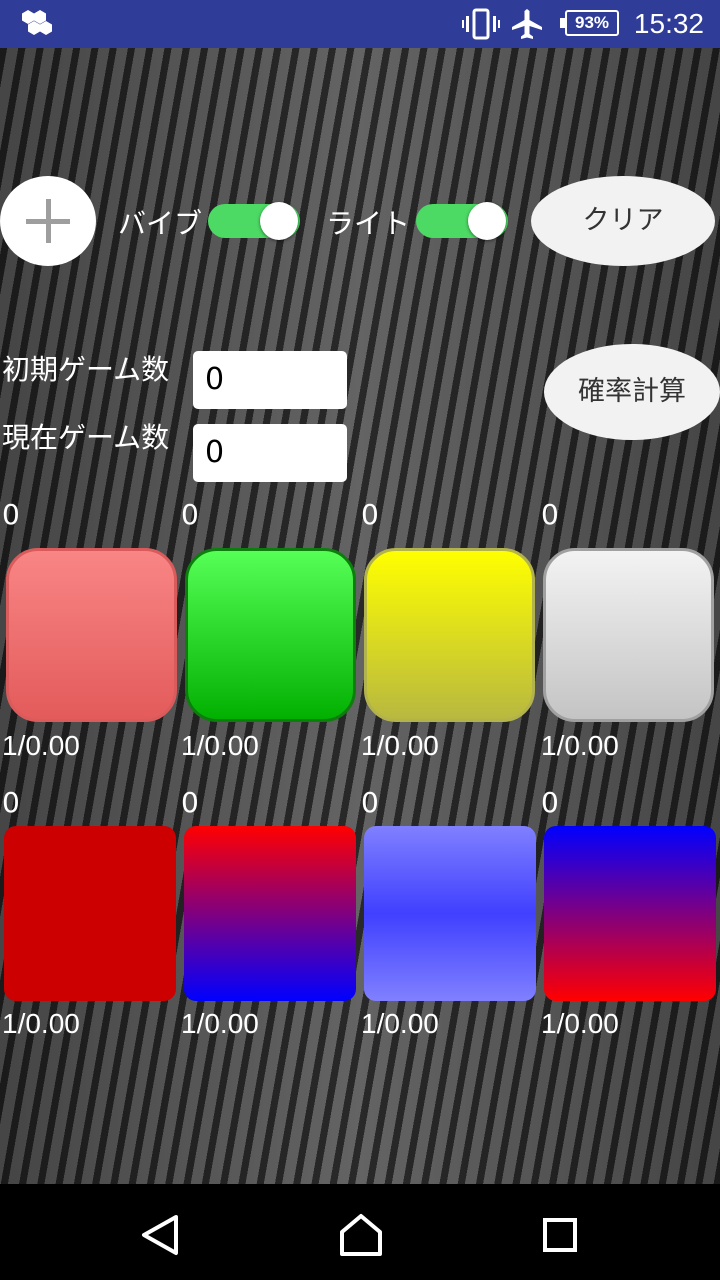  Describe the element at coordinates (368, 223) in the screenshot. I see `light-label: ライト` at that location.